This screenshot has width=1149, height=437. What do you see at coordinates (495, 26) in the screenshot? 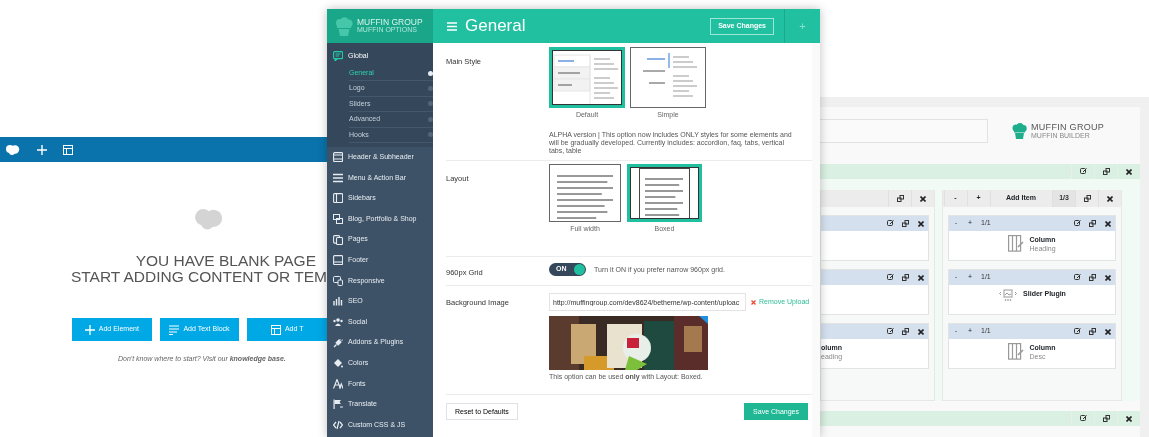
I see `page-title: General` at bounding box center [495, 26].